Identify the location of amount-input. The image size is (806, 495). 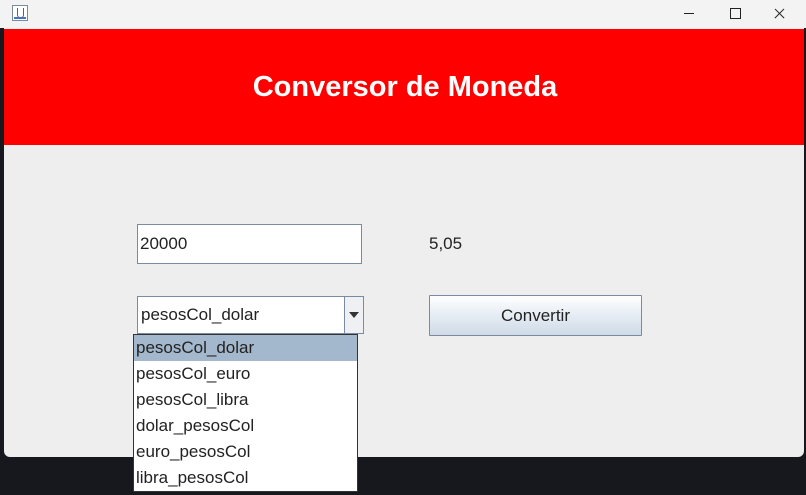
(249, 244).